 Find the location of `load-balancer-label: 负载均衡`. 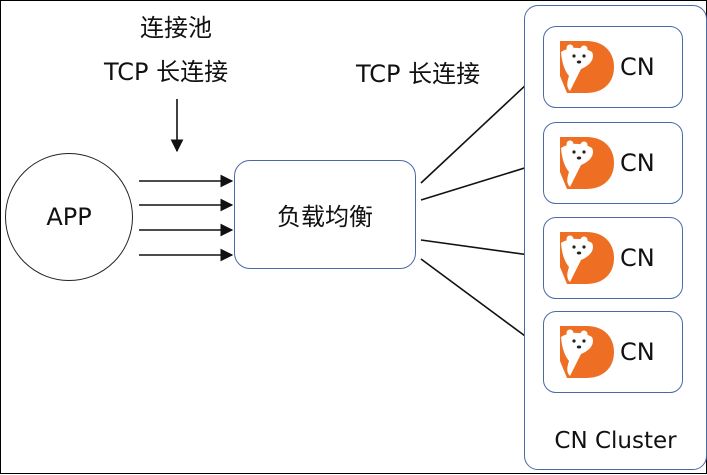

load-balancer-label: 负载均衡 is located at coordinates (325, 217).